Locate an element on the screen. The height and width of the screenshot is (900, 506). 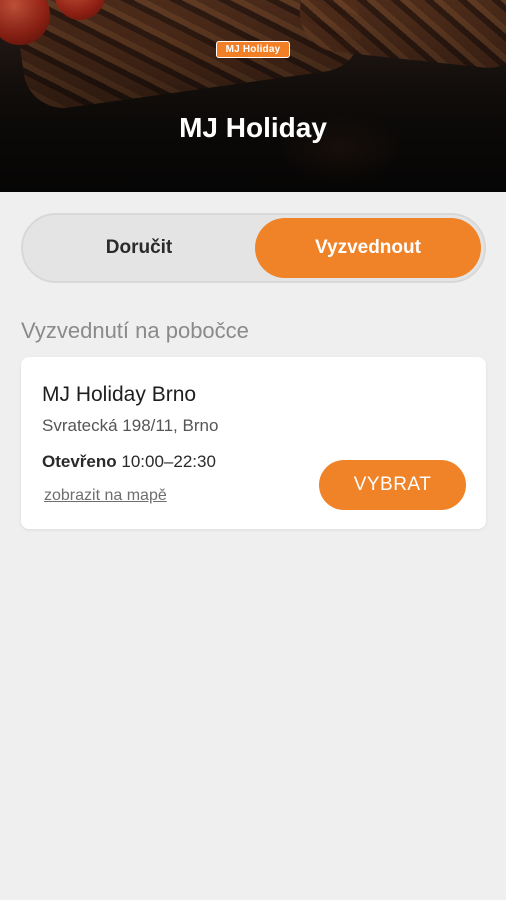
select-branch-button: VYBRAT is located at coordinates (392, 485).